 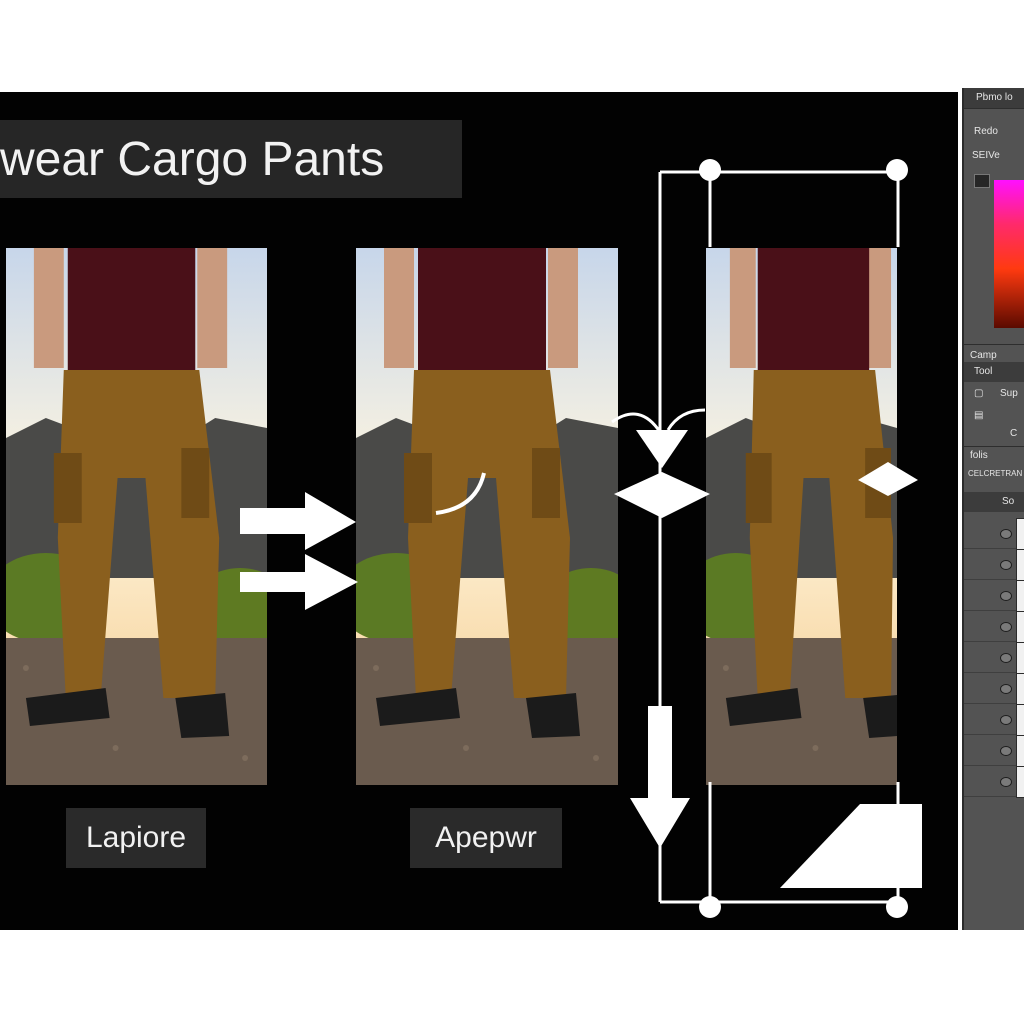 What do you see at coordinates (662, 449) in the screenshot?
I see `funnel-icon` at bounding box center [662, 449].